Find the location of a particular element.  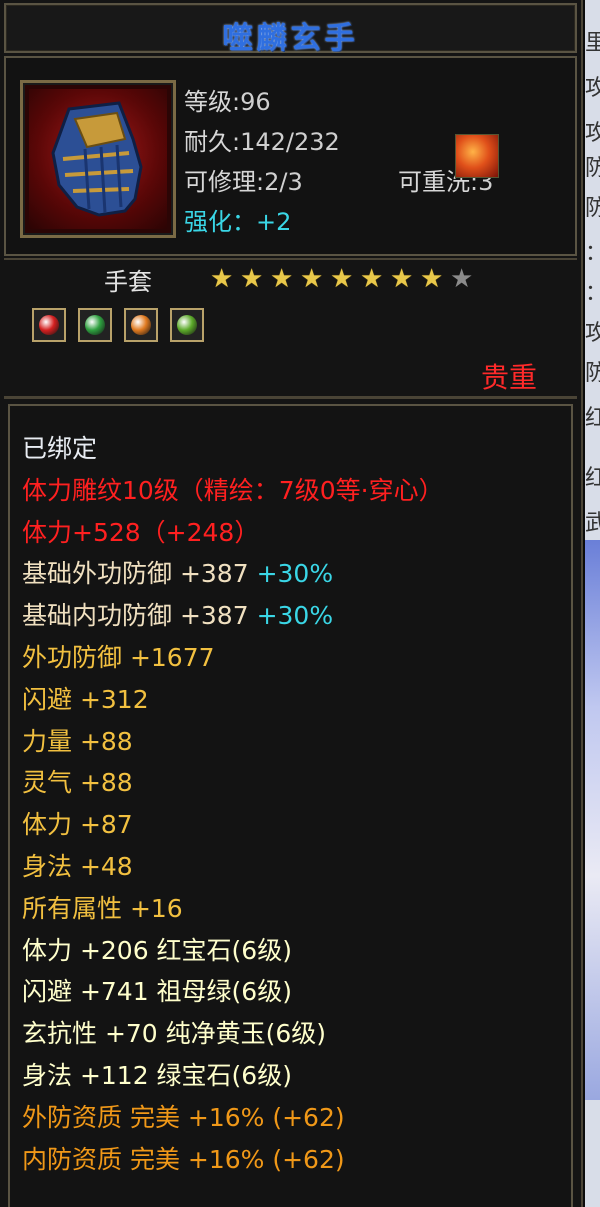

background-window-edge: 里攻攻防防：：攻防红红武 is located at coordinates (592, 603).